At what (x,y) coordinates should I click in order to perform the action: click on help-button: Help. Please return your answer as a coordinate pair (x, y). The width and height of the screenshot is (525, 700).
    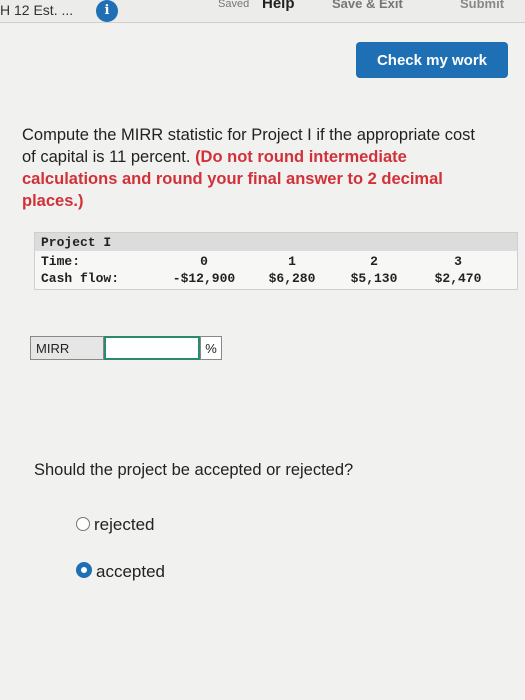
    Looking at the image, I should click on (278, 6).